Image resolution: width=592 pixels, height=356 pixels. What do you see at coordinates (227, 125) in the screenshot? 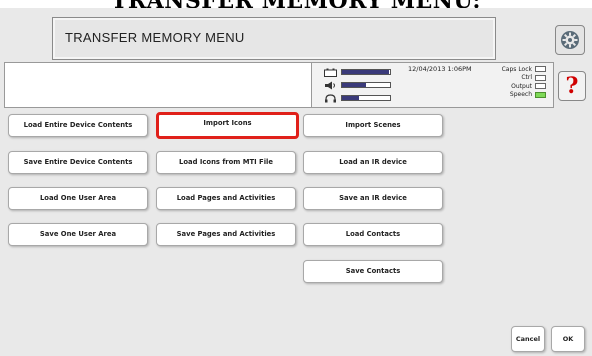
I see `import-icons-button: Import Icons` at bounding box center [227, 125].